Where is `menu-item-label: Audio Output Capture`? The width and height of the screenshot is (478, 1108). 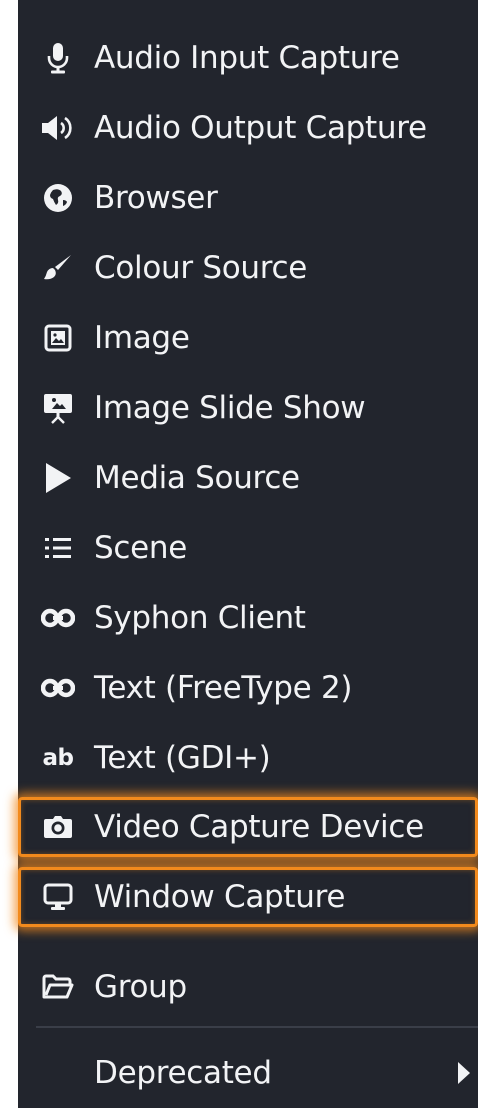 menu-item-label: Audio Output Capture is located at coordinates (260, 128).